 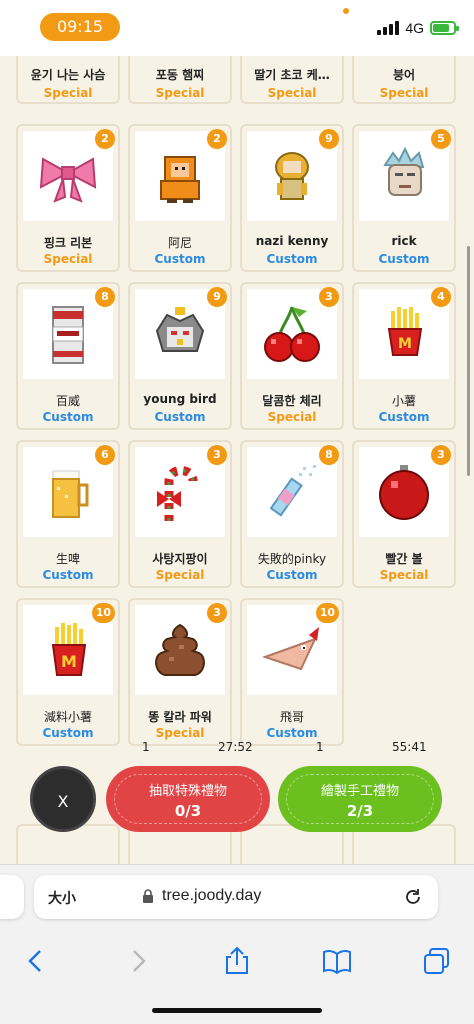 I want to click on candy-cane-icon, so click(x=177, y=493).